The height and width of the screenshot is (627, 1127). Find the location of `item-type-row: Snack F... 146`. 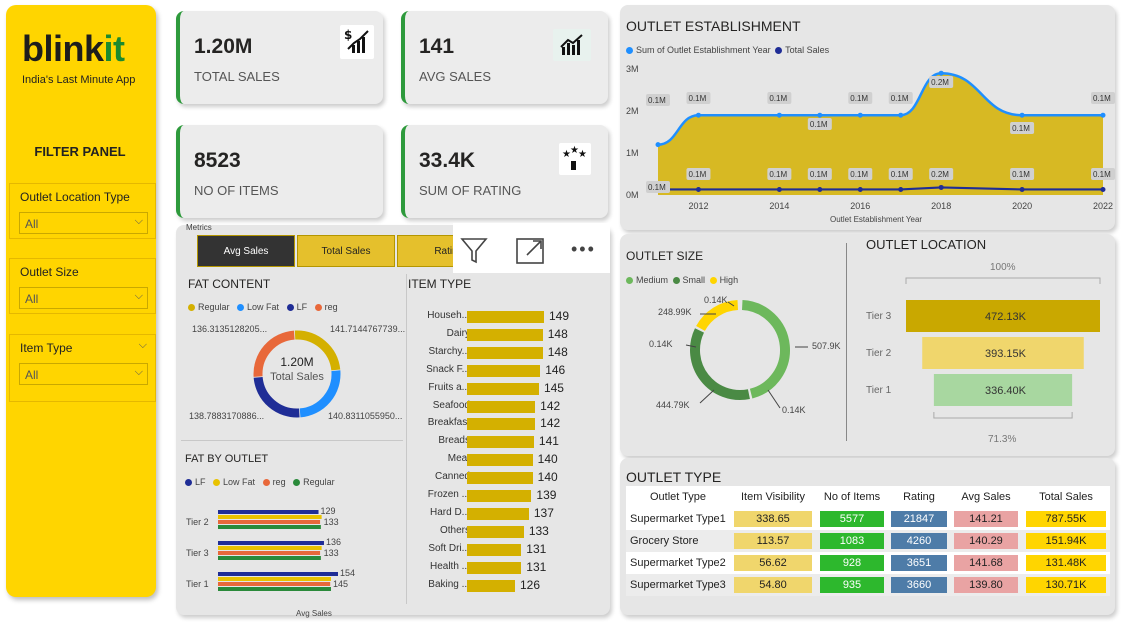

item-type-row: Snack F... 146 is located at coordinates (495, 370).